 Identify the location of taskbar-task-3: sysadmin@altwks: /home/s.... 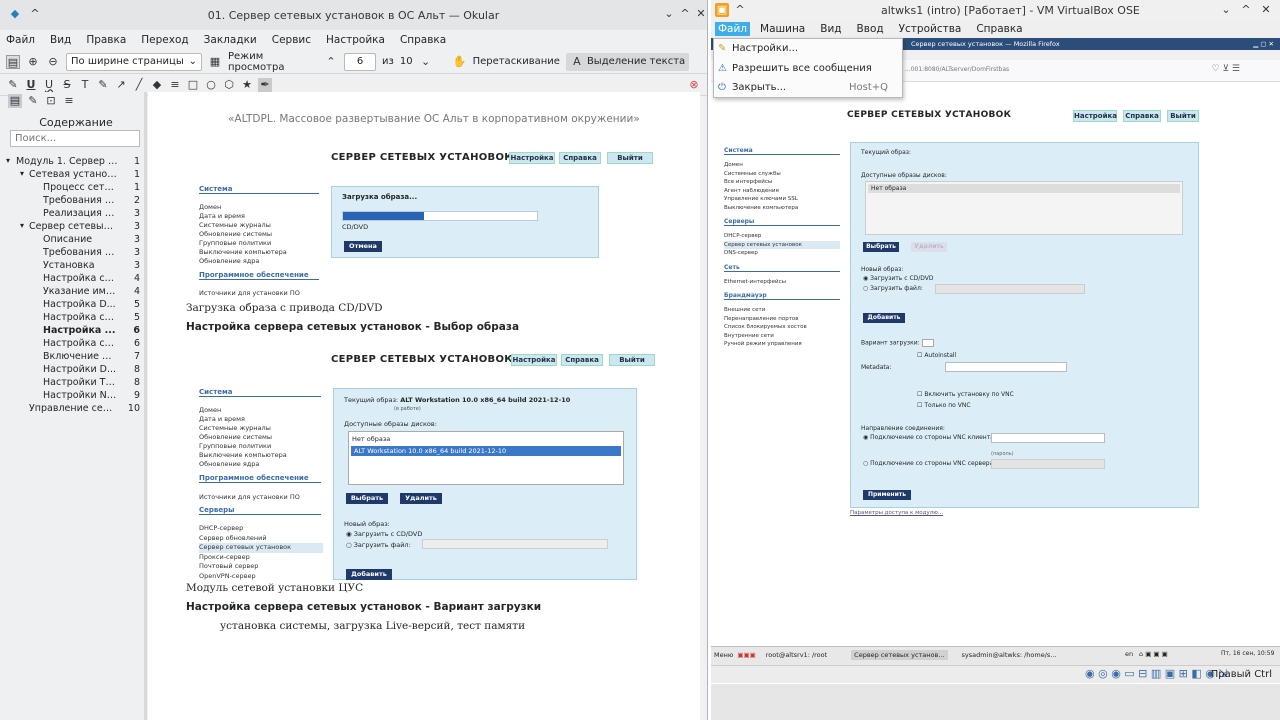
(1009, 655).